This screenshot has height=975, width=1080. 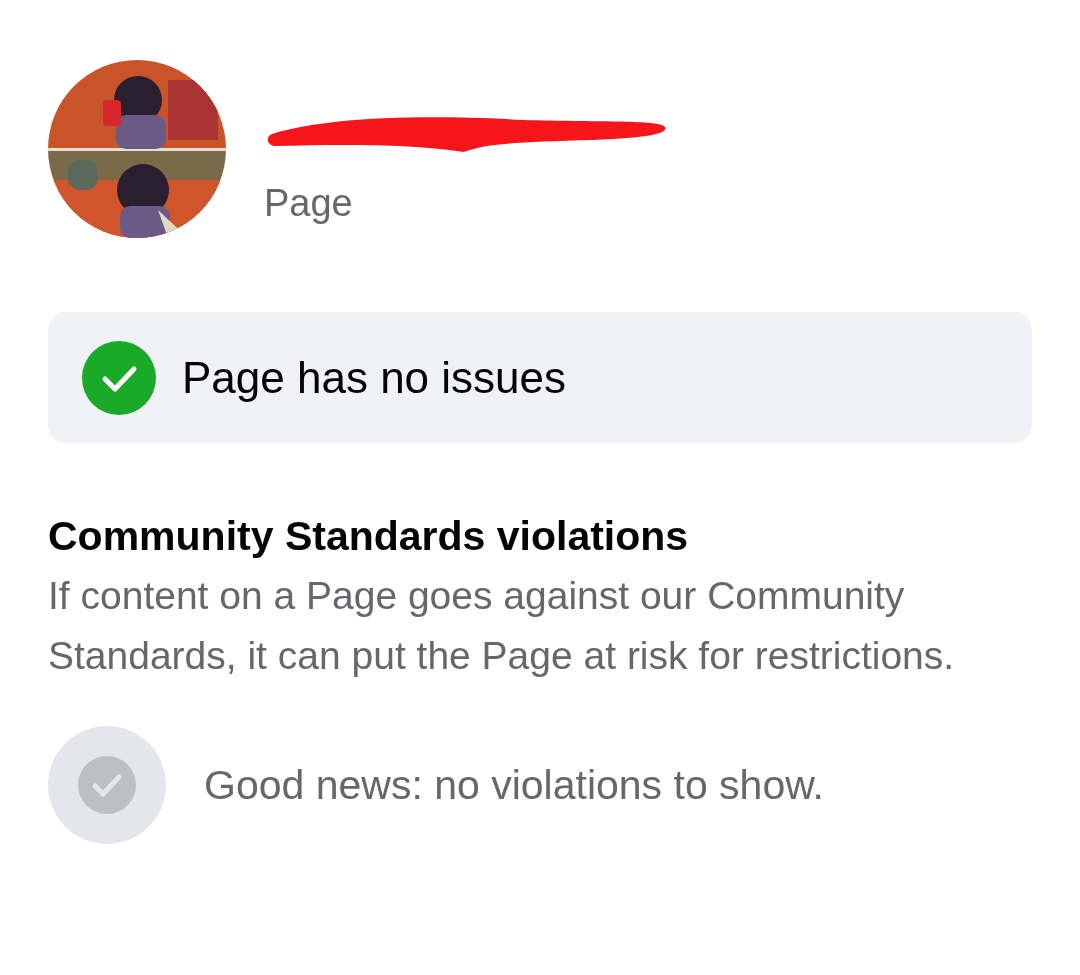 I want to click on section-title: Community Standards violations, so click(x=369, y=536).